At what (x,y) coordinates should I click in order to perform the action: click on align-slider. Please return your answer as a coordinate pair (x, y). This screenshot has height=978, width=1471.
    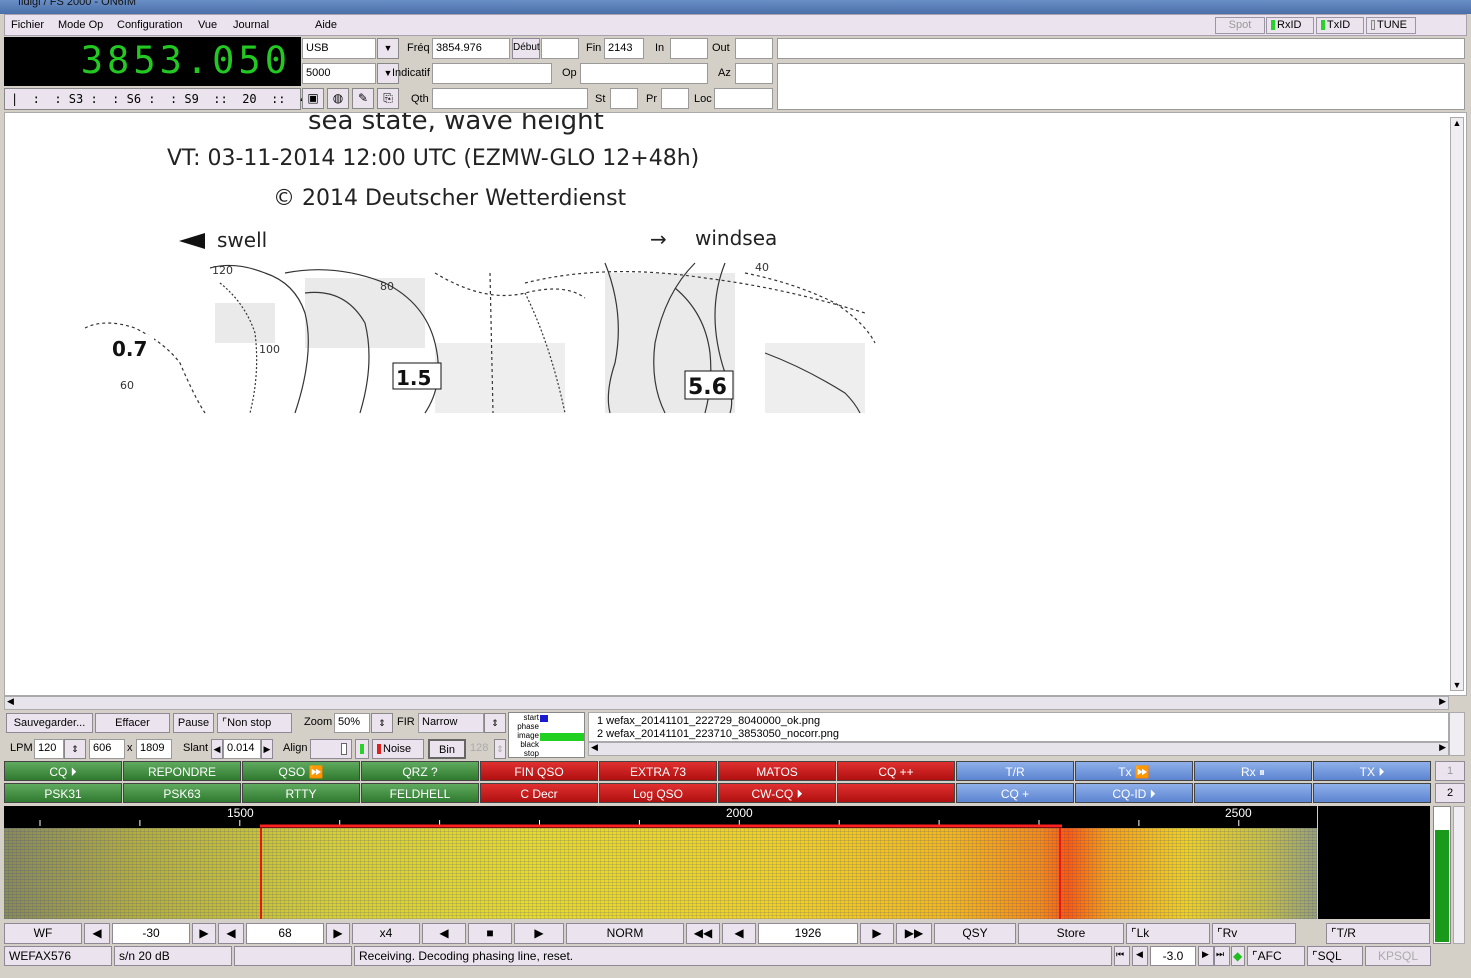
    Looking at the image, I should click on (331, 749).